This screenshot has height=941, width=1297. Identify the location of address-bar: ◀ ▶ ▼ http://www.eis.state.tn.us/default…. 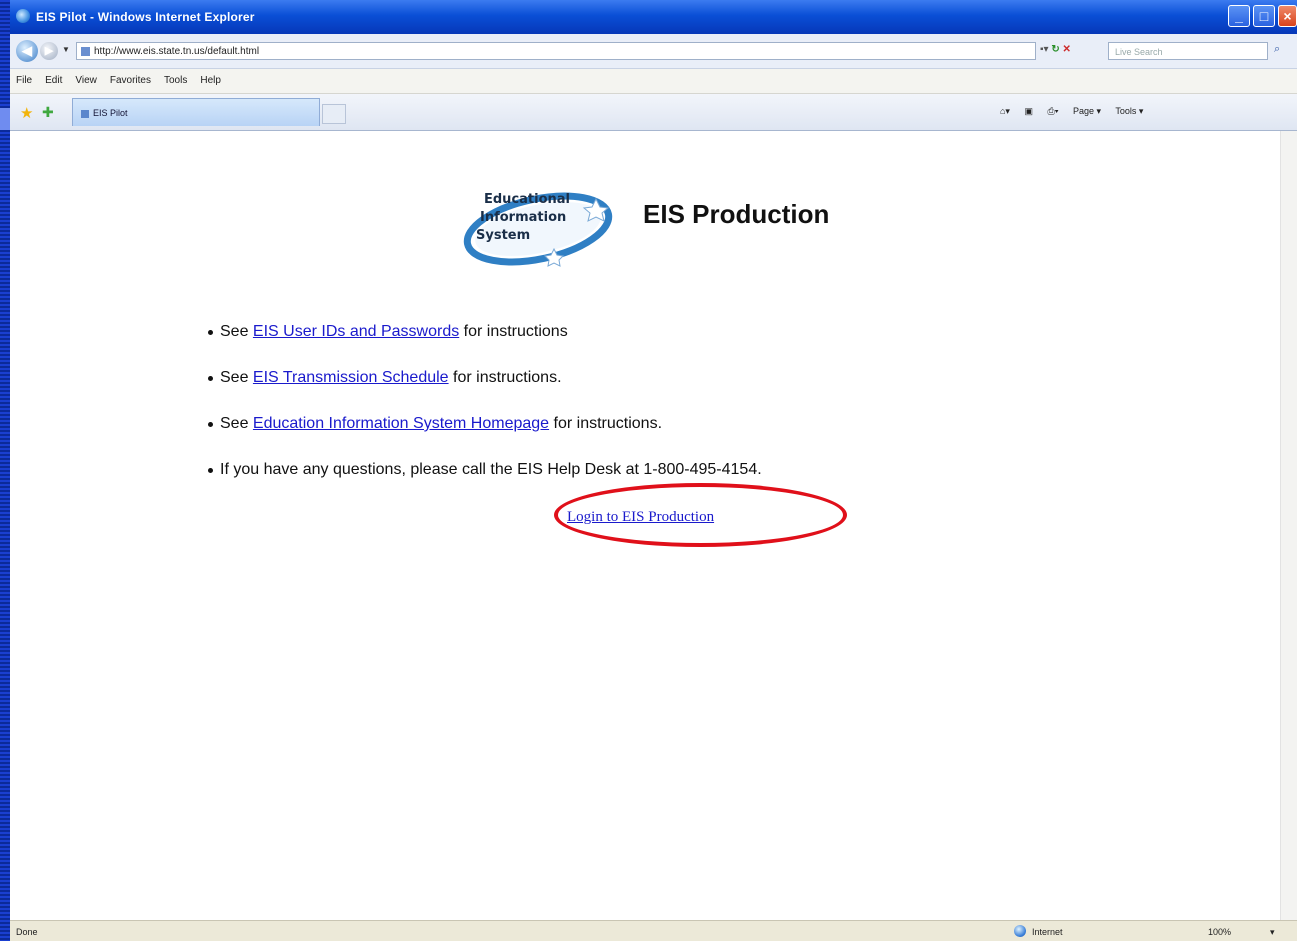
(653, 51).